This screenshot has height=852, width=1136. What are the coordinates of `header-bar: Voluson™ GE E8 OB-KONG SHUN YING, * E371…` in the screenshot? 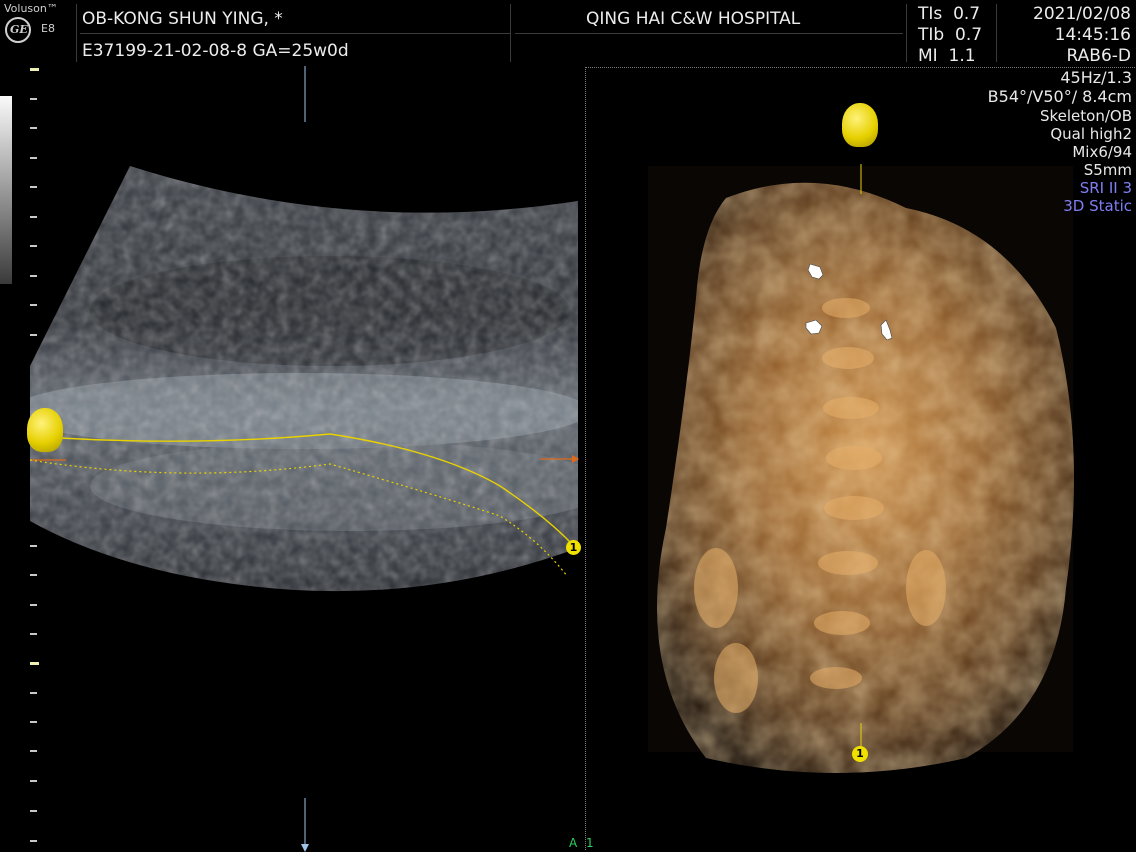 It's located at (568, 33).